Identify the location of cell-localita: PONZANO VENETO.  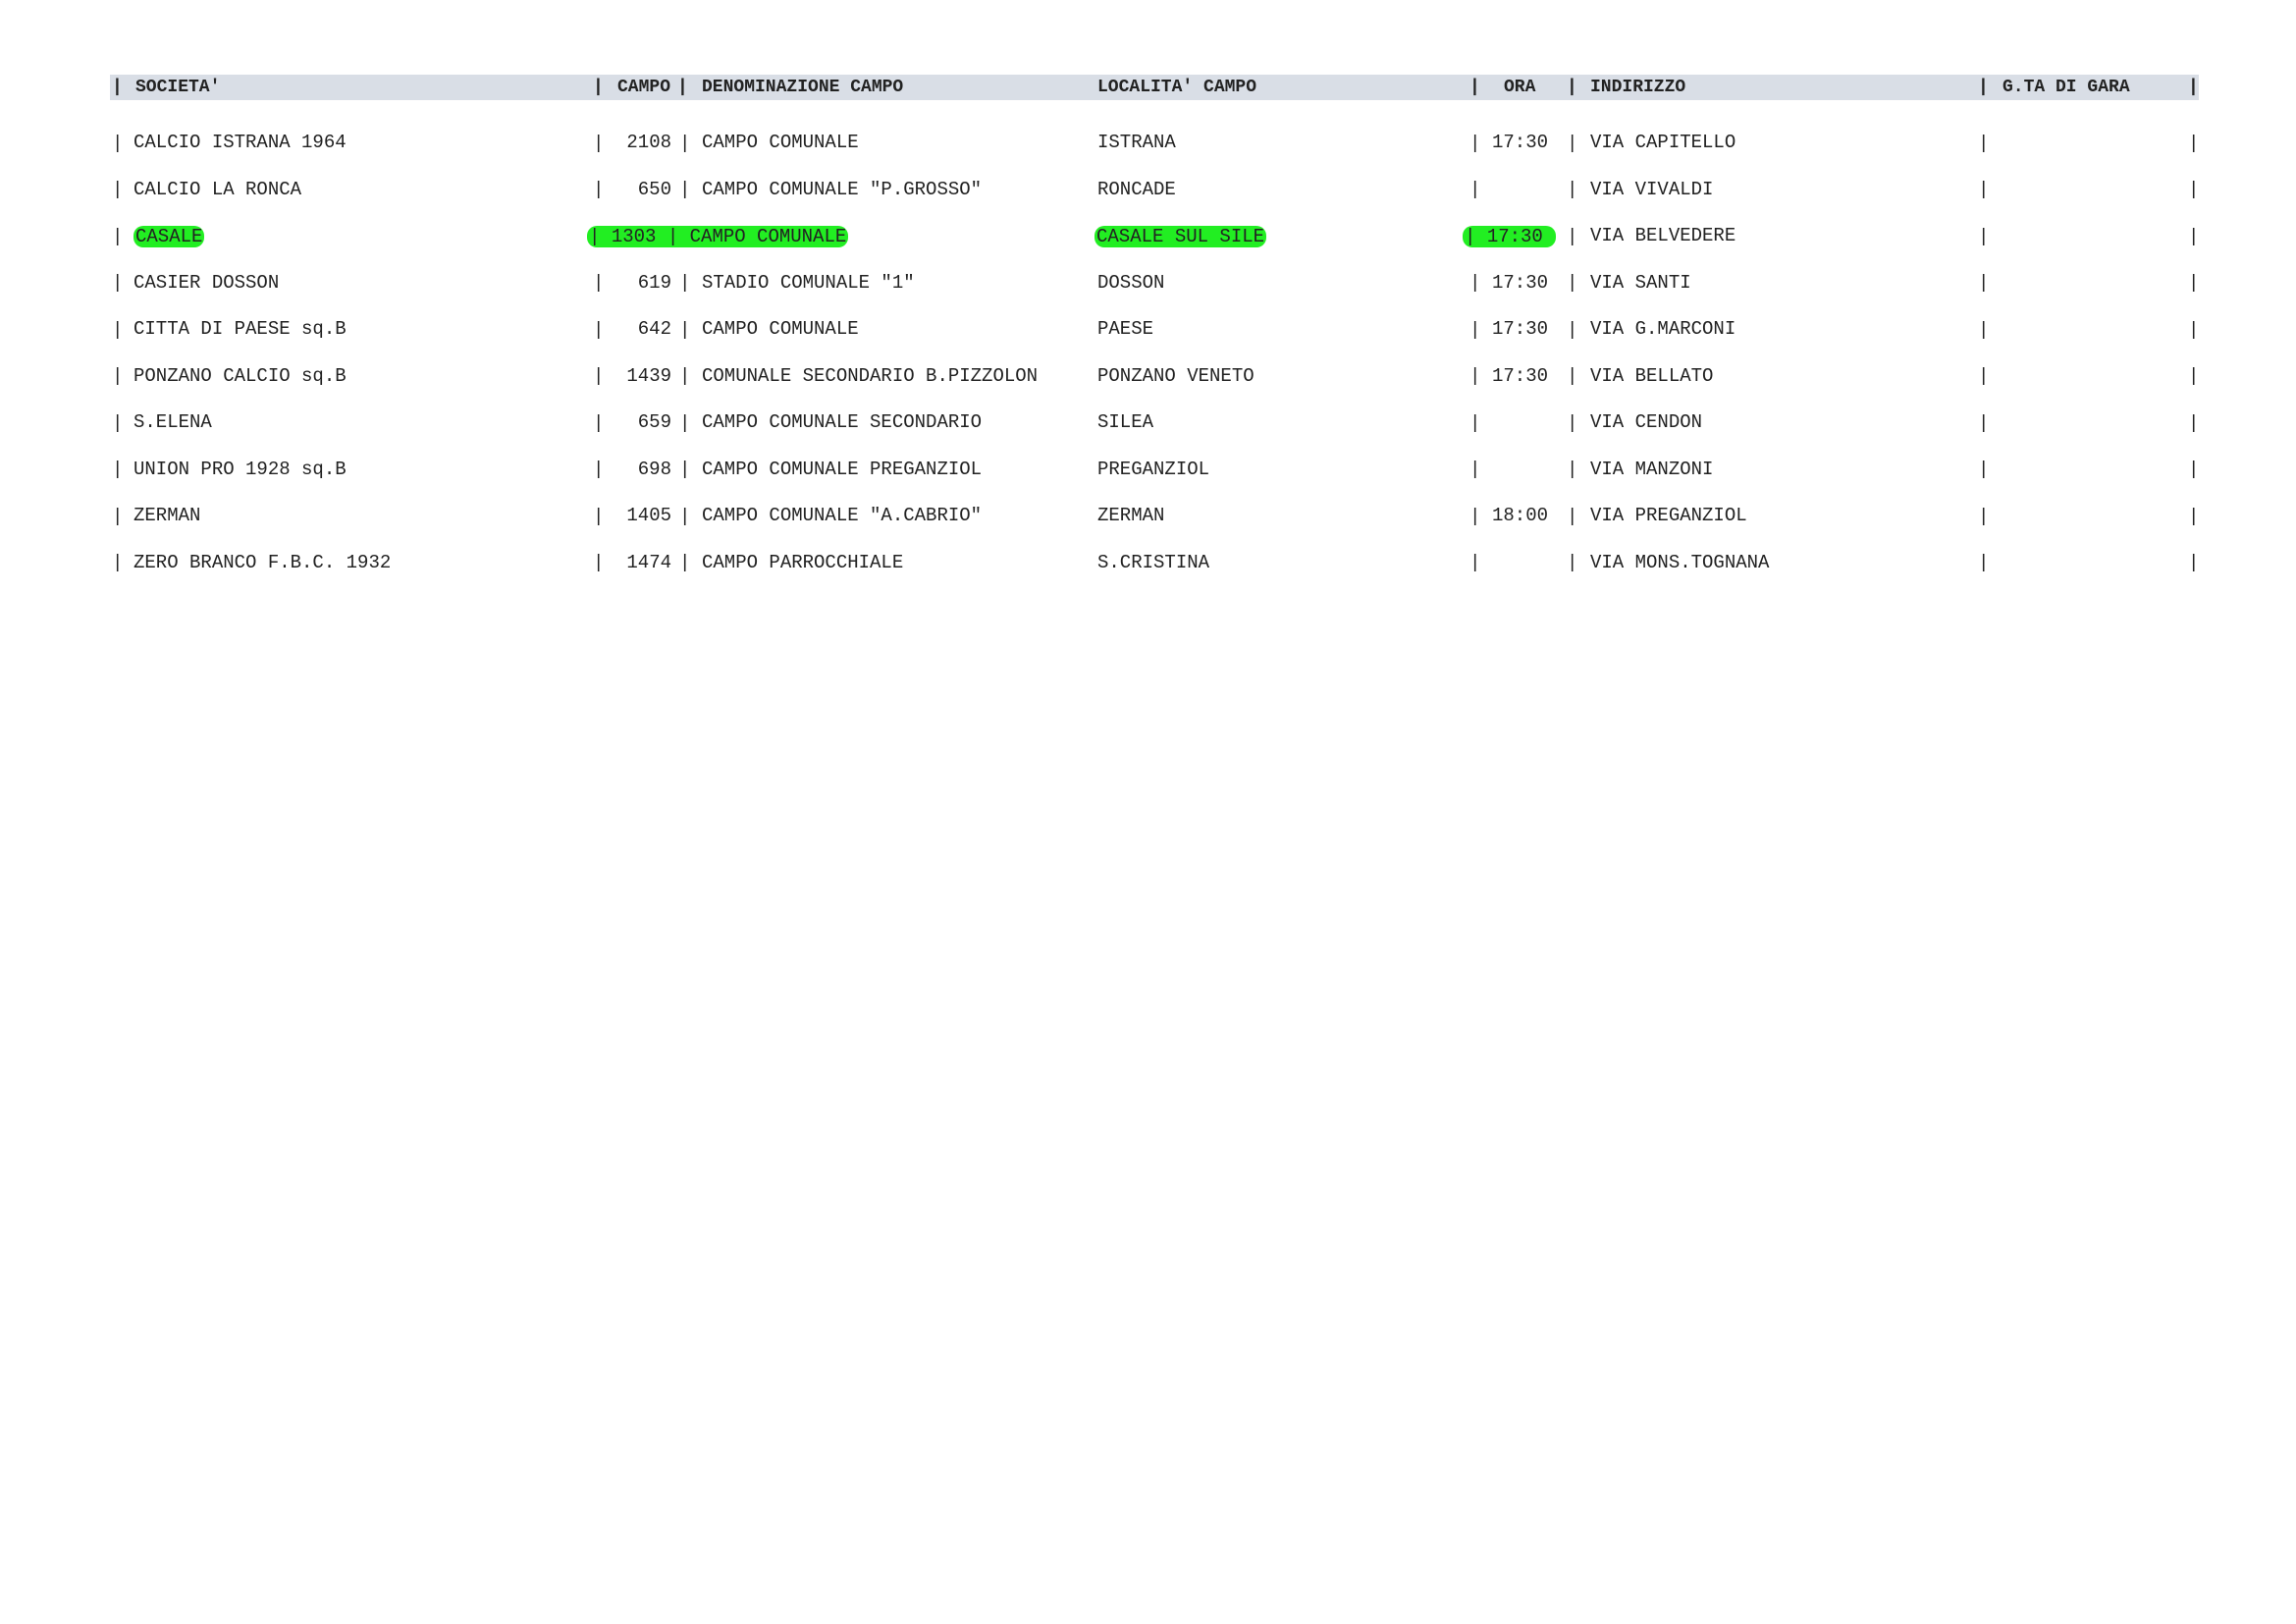
(1176, 377).